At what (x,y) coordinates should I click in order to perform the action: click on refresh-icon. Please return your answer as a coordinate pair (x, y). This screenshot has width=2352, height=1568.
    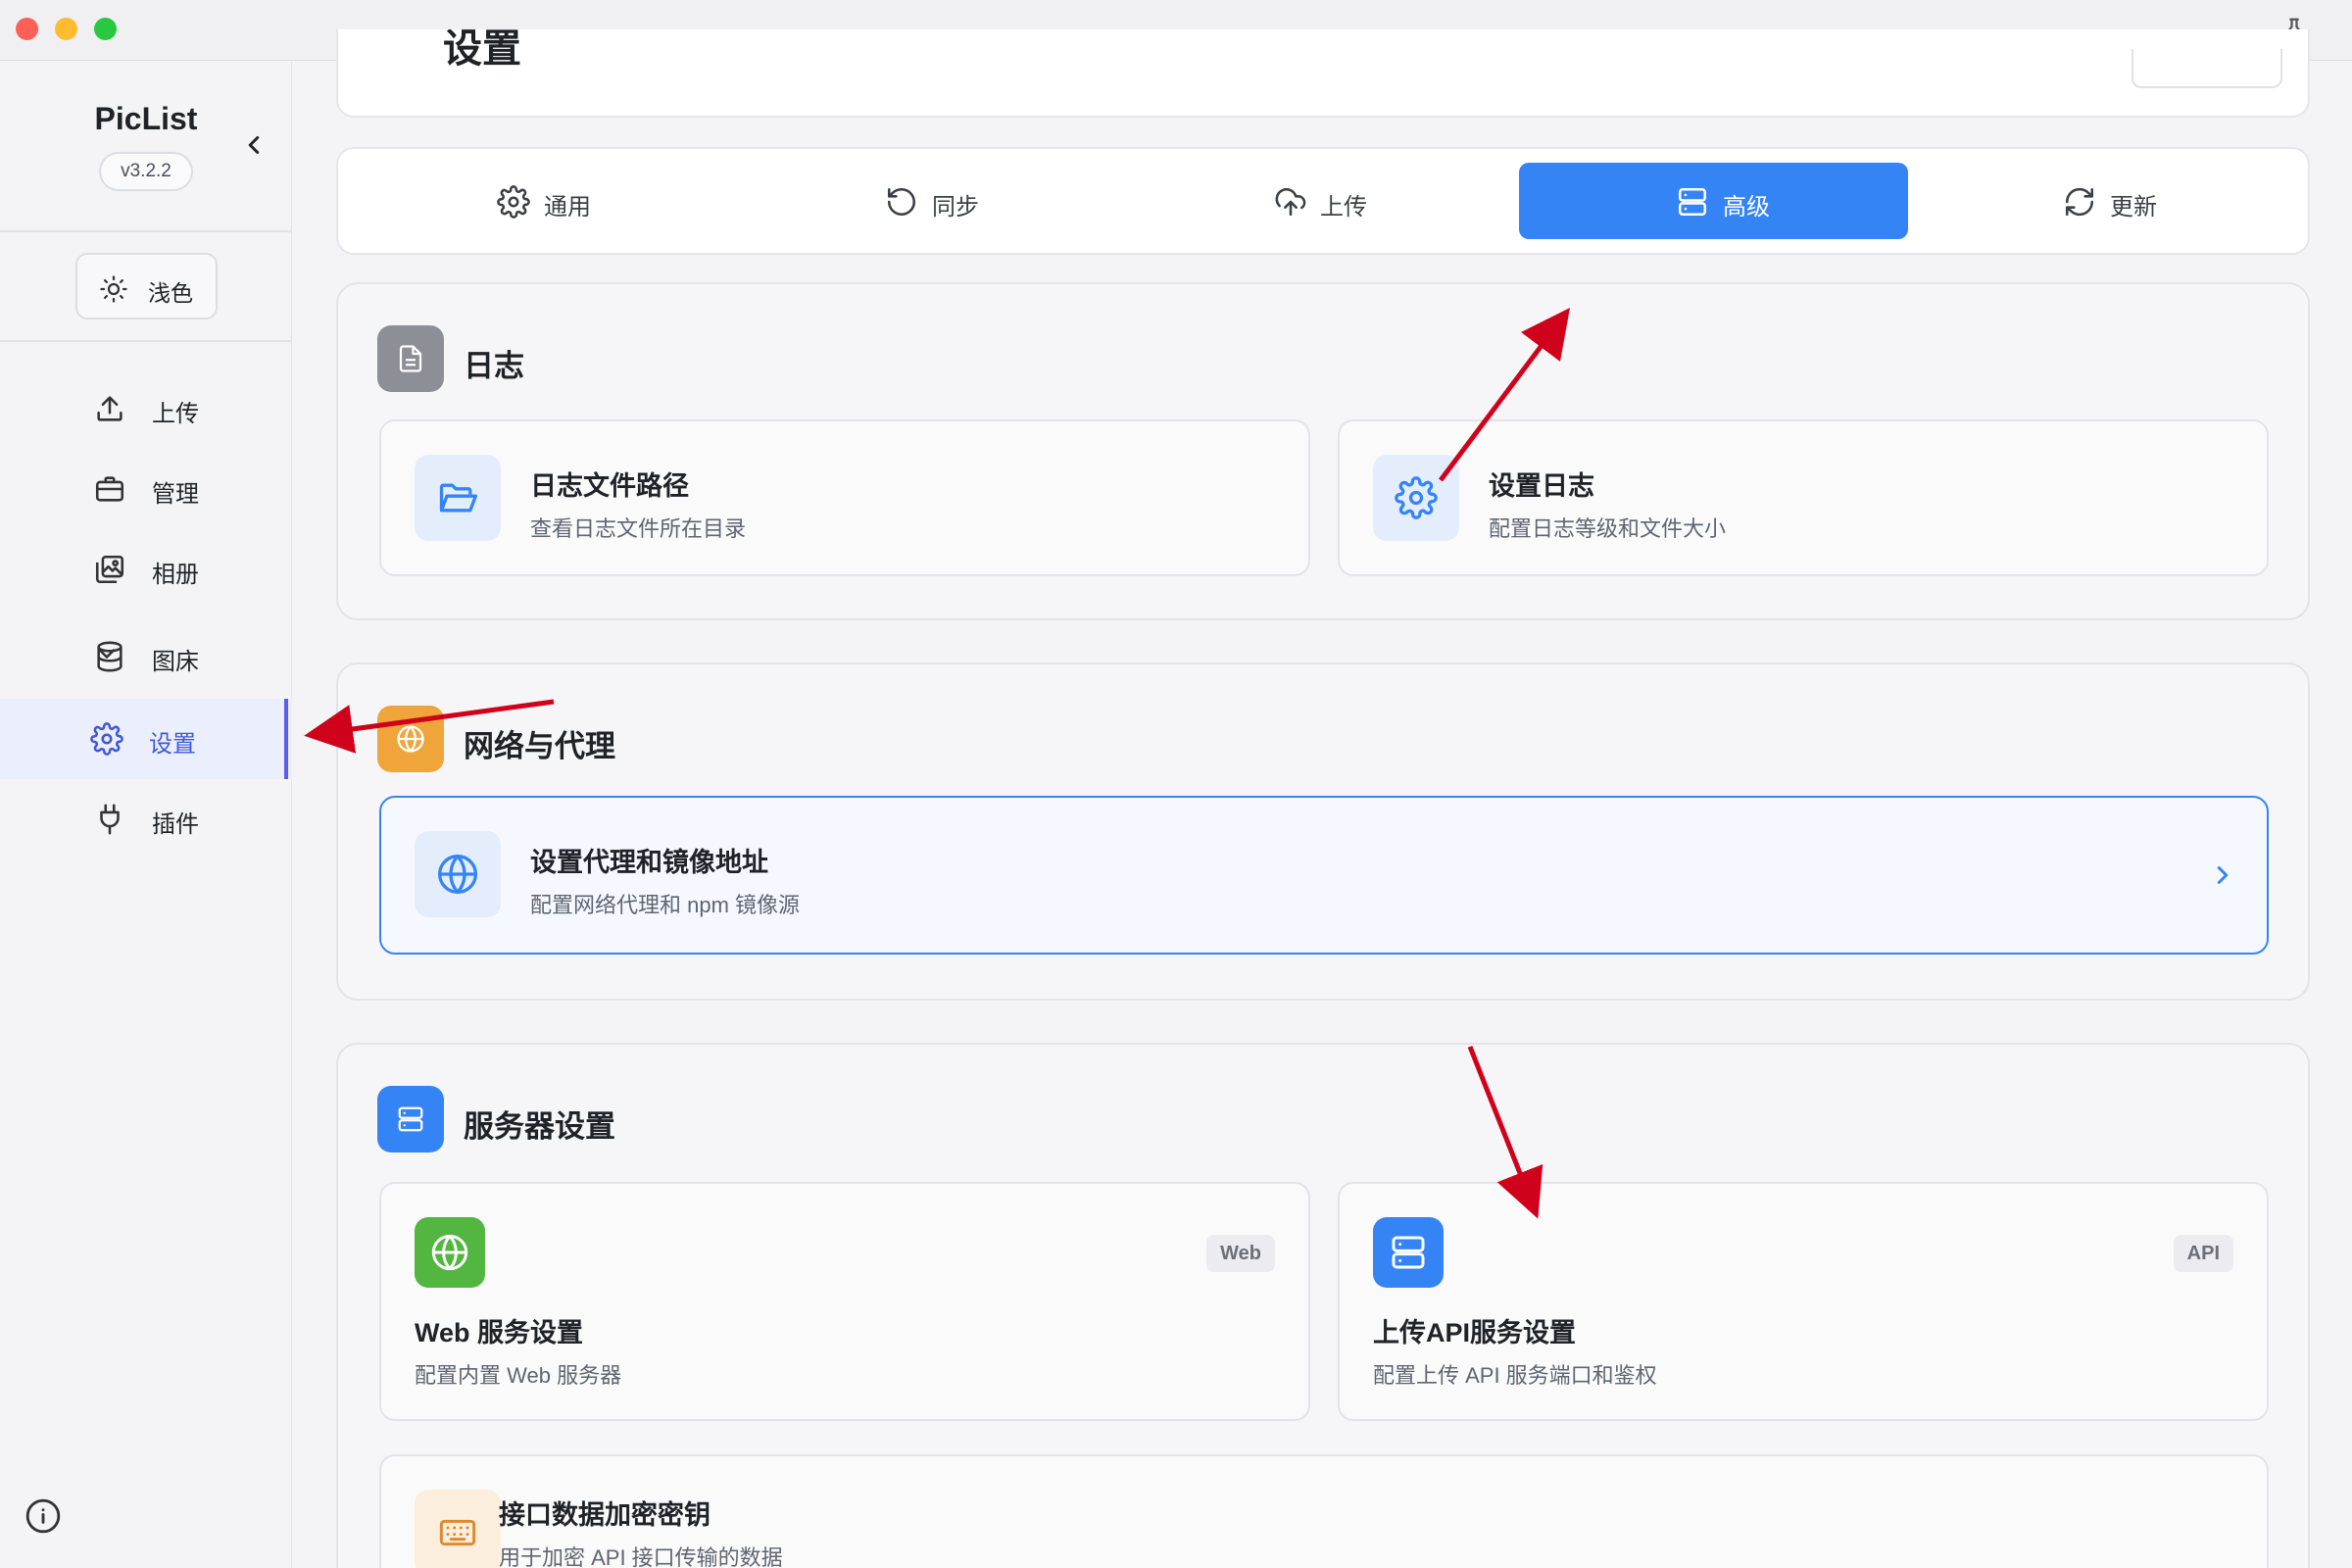
    Looking at the image, I should click on (2079, 202).